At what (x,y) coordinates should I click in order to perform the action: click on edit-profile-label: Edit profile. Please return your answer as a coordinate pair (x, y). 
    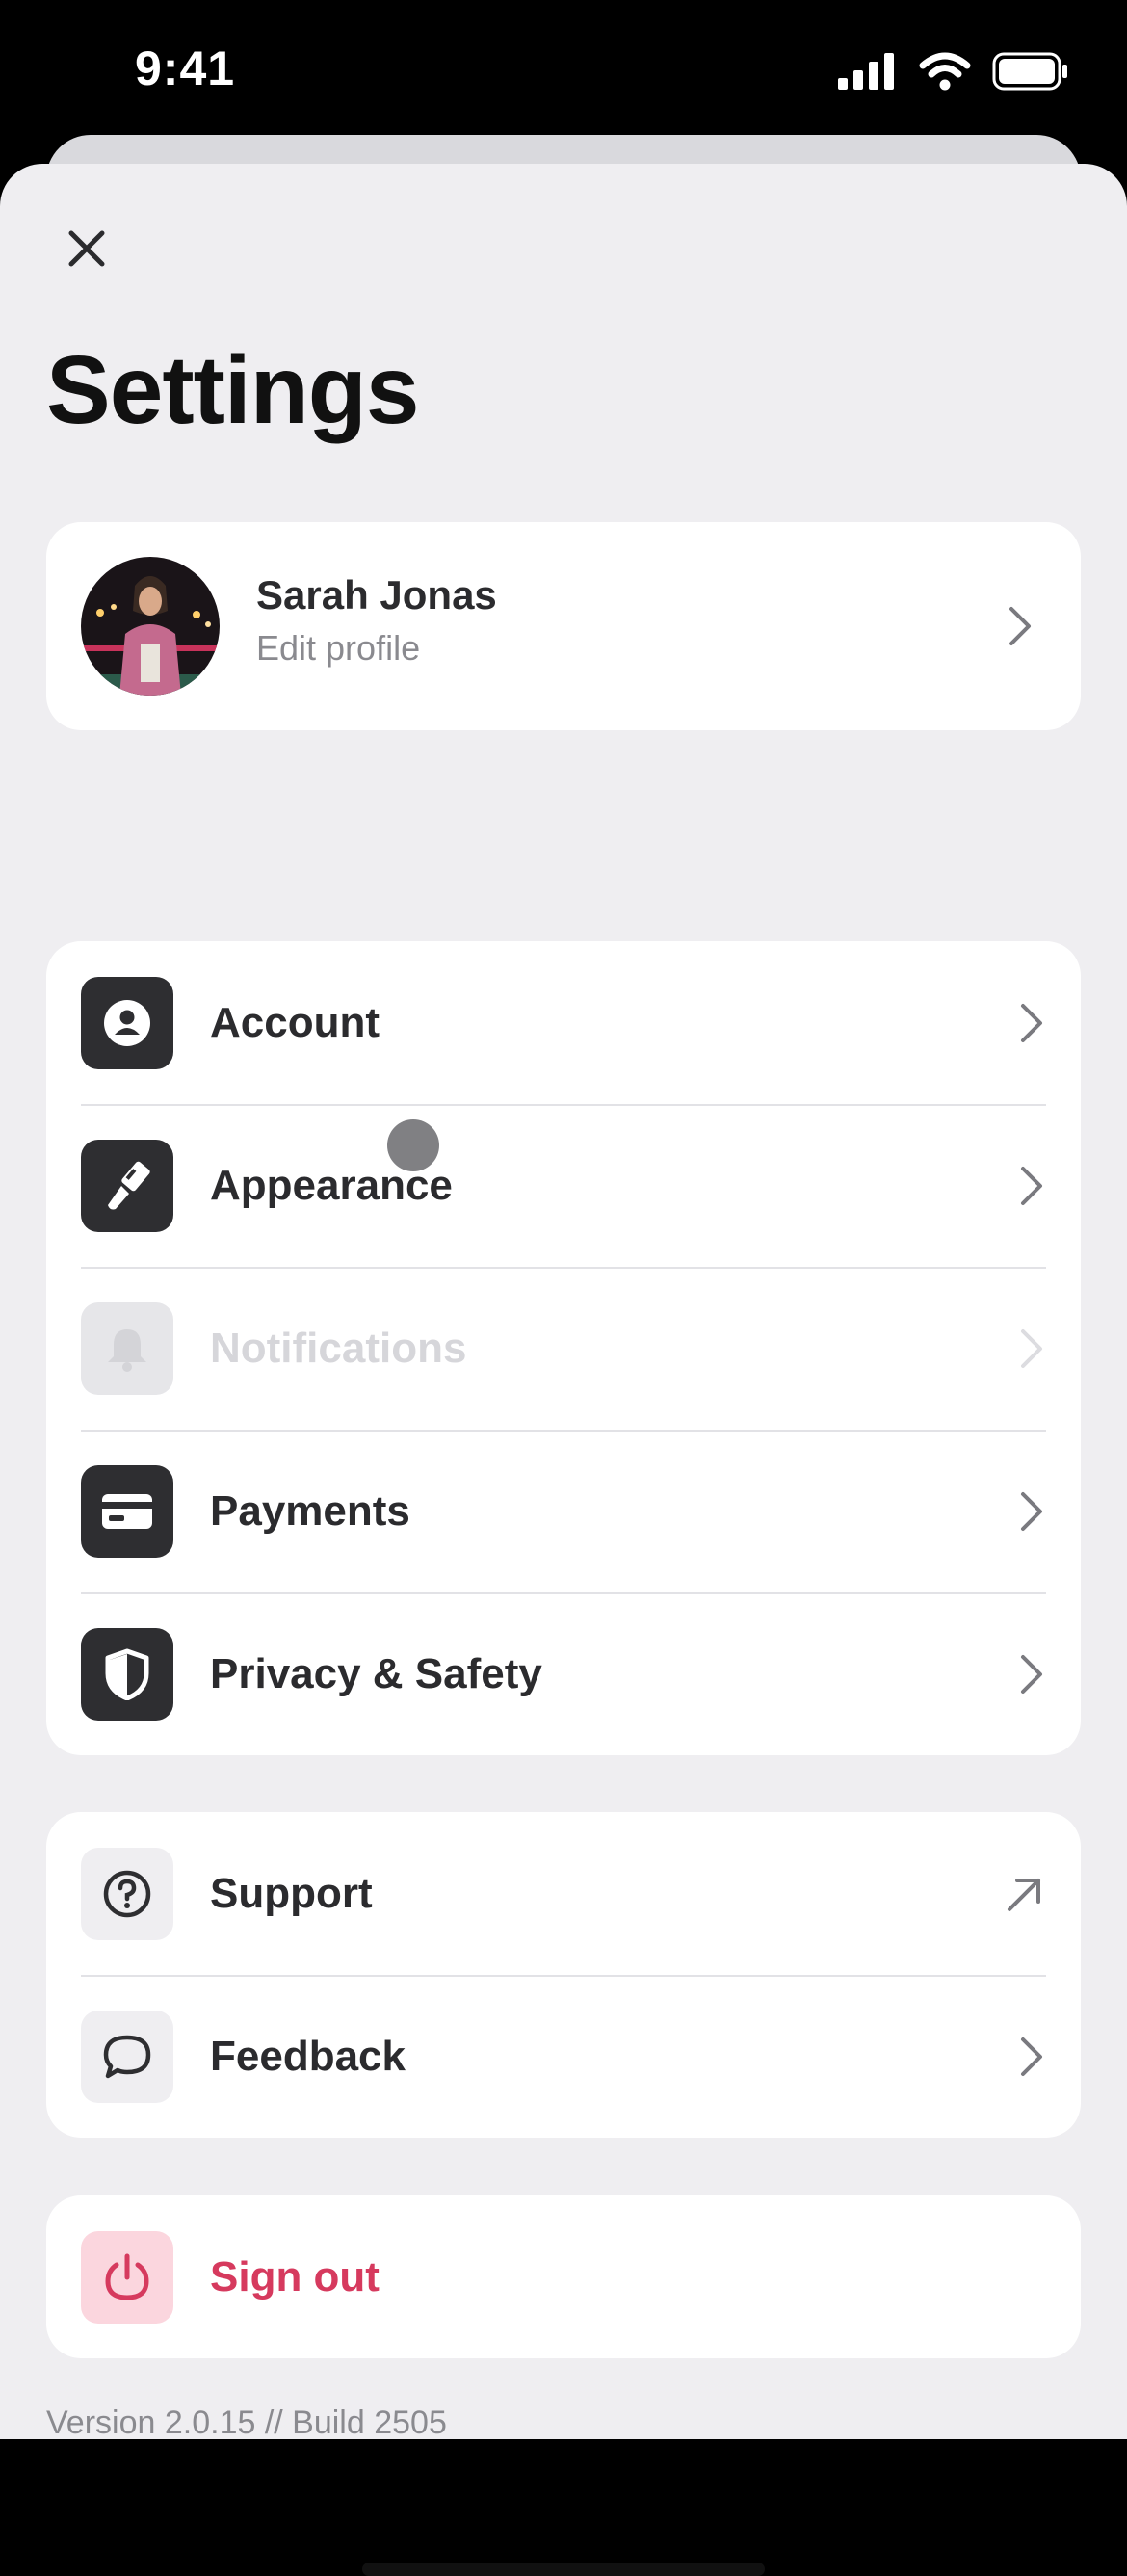
    Looking at the image, I should click on (338, 648).